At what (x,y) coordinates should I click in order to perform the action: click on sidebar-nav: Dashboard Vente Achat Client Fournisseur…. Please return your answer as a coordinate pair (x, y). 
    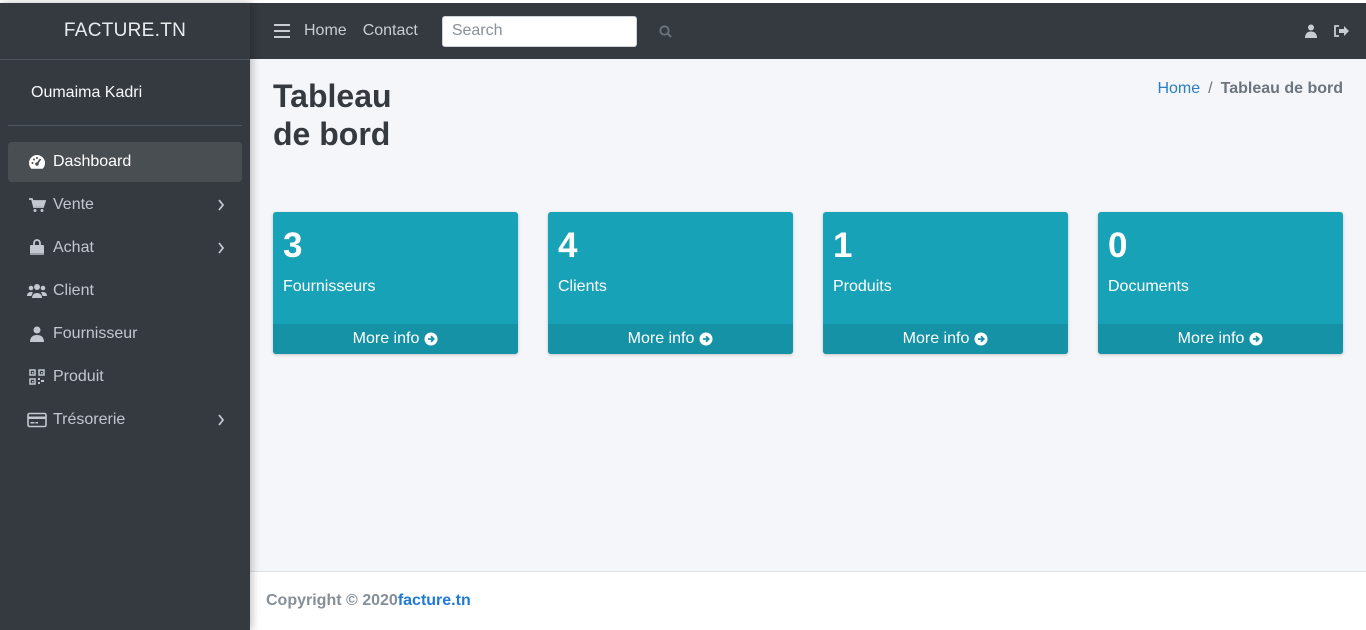
    Looking at the image, I should click on (125, 283).